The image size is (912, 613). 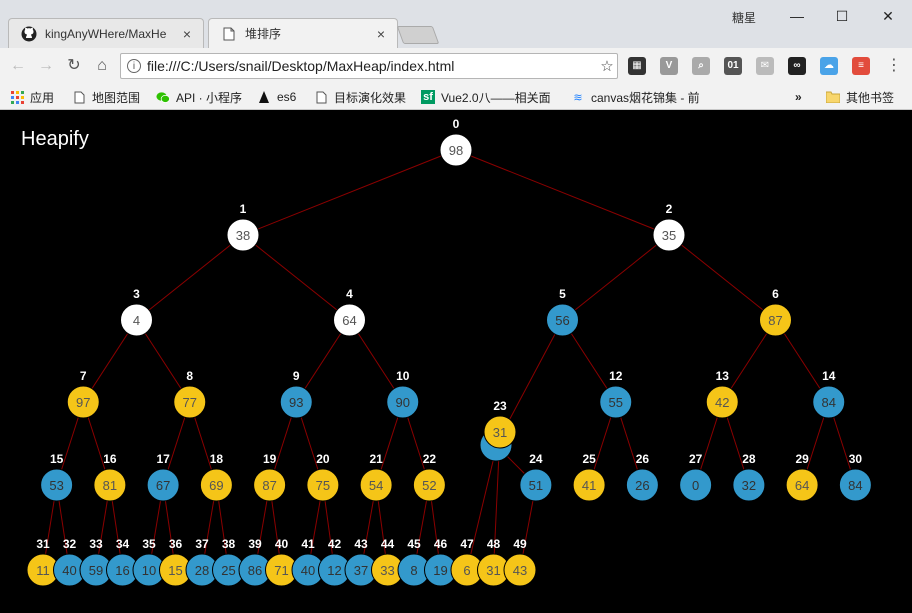 I want to click on heap-node: 56 5, so click(x=562, y=312).